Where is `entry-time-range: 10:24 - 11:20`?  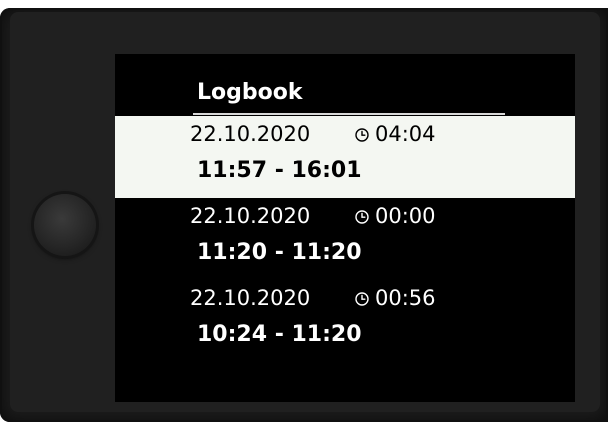 entry-time-range: 10:24 - 11:20 is located at coordinates (279, 334).